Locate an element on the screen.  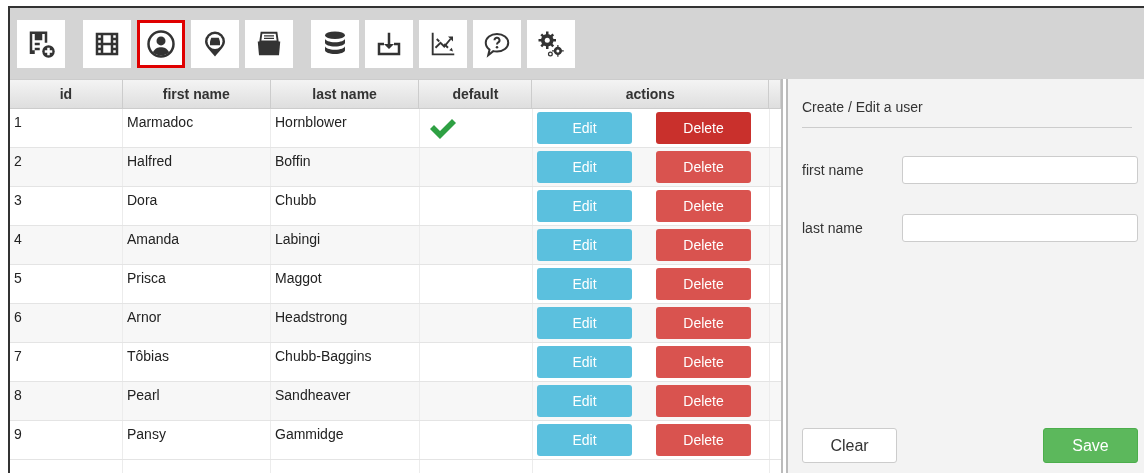
table-cell: 8 is located at coordinates (66, 401).